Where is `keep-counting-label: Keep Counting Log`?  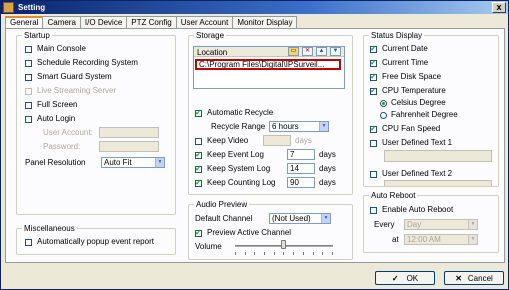 keep-counting-label: Keep Counting Log is located at coordinates (241, 182).